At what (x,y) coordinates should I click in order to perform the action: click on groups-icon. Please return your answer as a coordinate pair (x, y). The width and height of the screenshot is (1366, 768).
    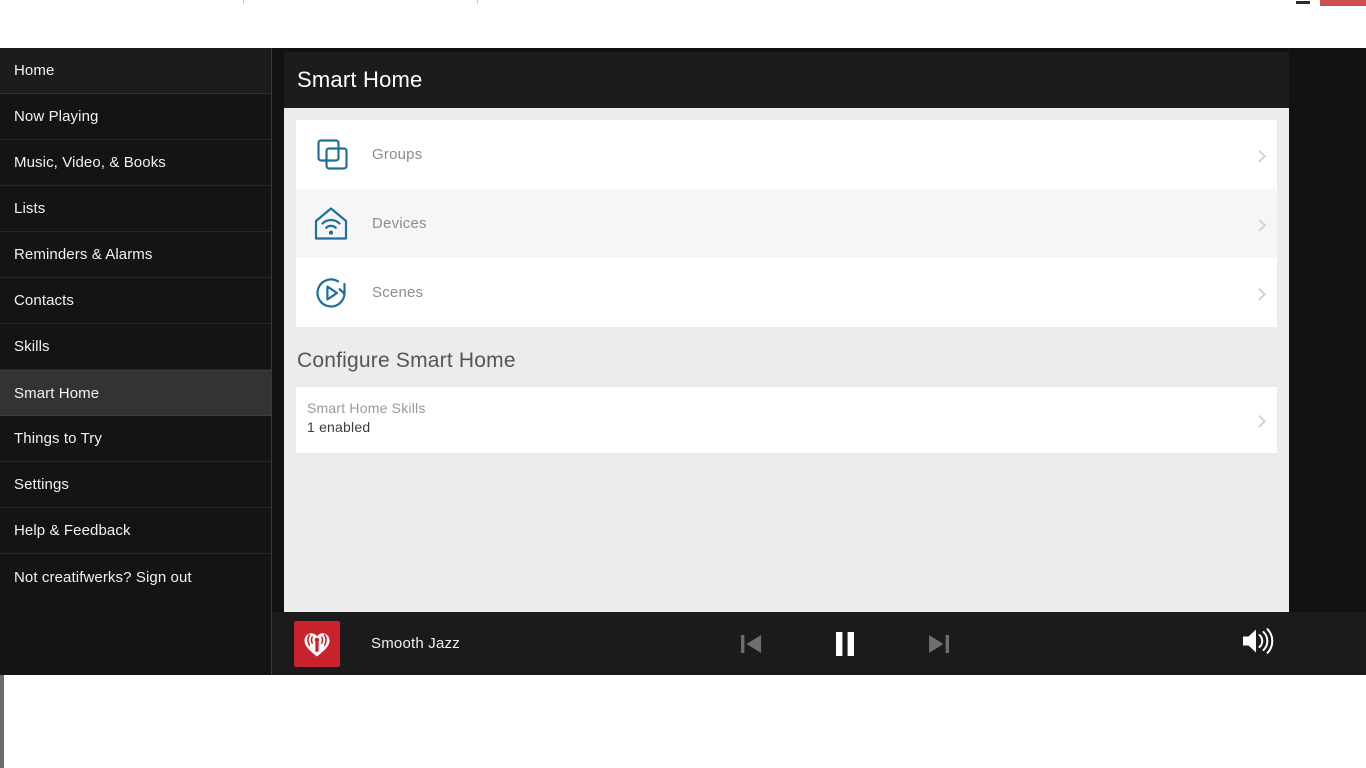
    Looking at the image, I should click on (331, 155).